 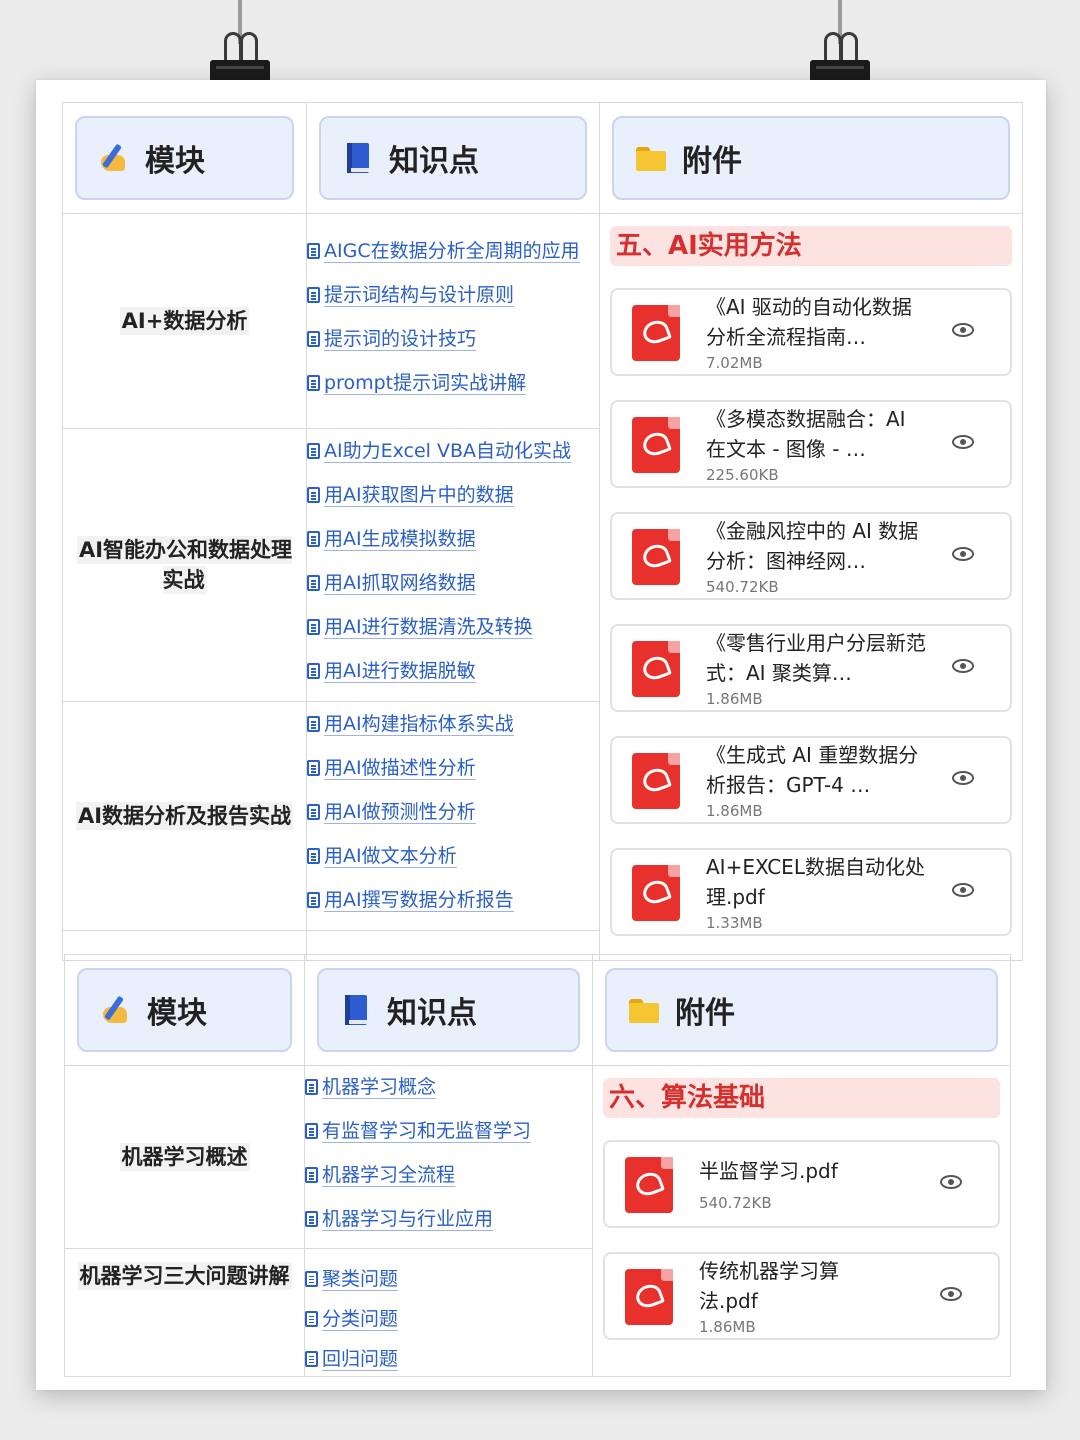 What do you see at coordinates (768, 1171) in the screenshot?
I see `file-name: 半监督学习.pdf` at bounding box center [768, 1171].